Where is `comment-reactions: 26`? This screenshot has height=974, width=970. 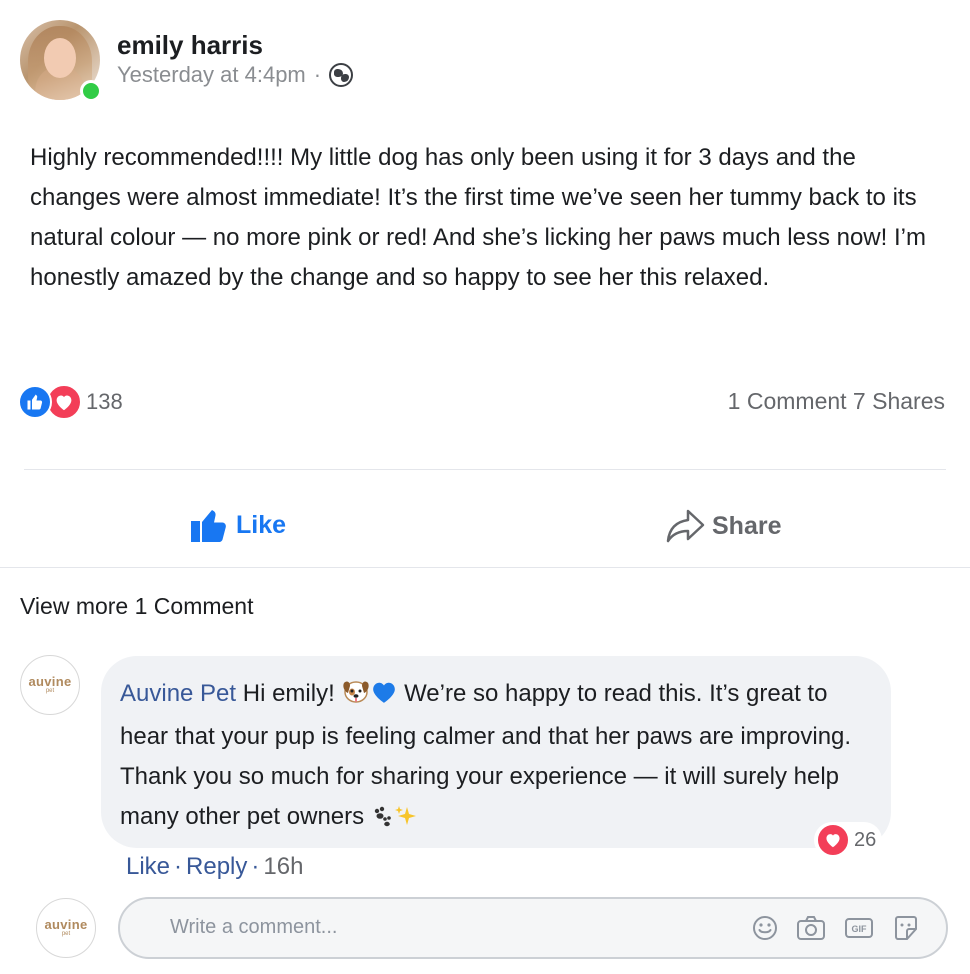
comment-reactions: 26 is located at coordinates (848, 840).